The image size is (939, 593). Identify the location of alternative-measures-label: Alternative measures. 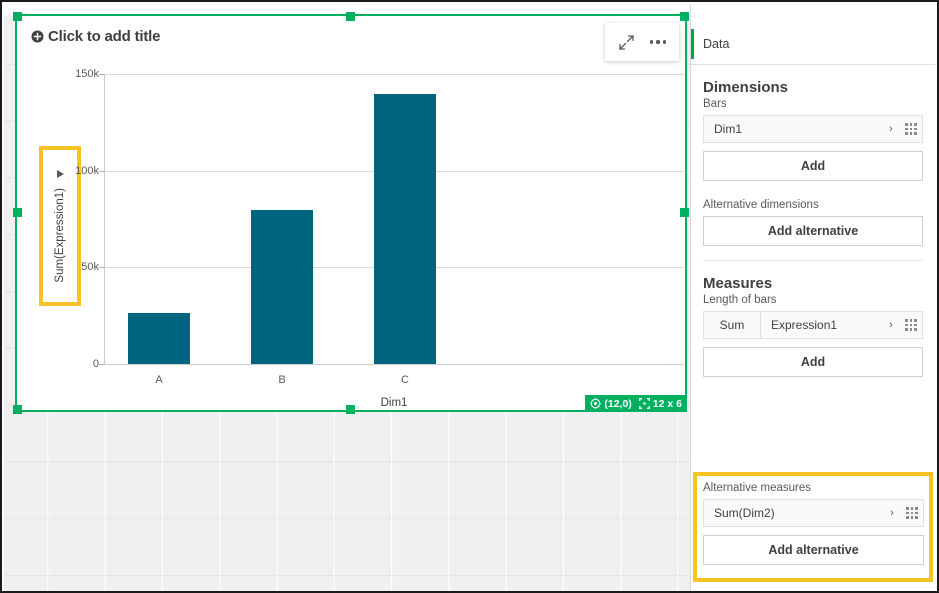
(757, 488).